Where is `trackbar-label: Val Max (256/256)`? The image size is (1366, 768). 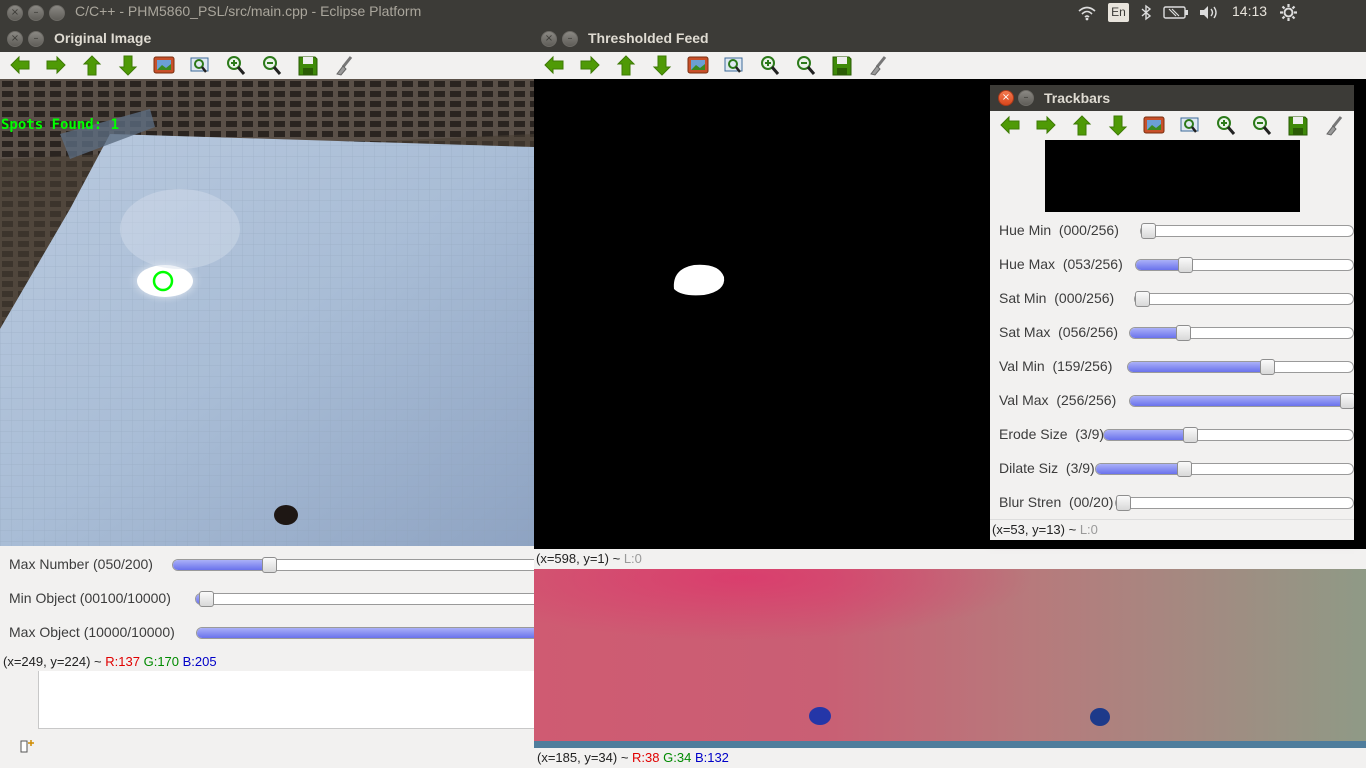 trackbar-label: Val Max (256/256) is located at coordinates (1057, 400).